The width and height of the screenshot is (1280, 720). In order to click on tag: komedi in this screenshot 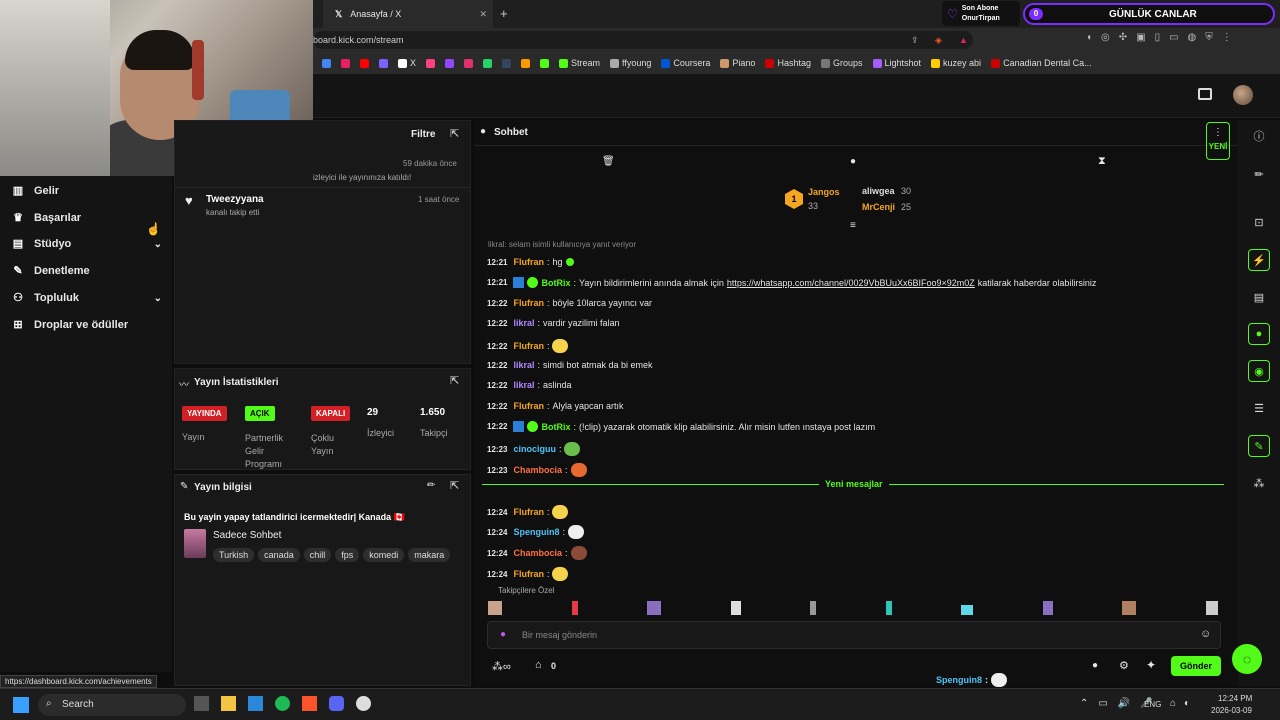, I will do `click(384, 555)`.